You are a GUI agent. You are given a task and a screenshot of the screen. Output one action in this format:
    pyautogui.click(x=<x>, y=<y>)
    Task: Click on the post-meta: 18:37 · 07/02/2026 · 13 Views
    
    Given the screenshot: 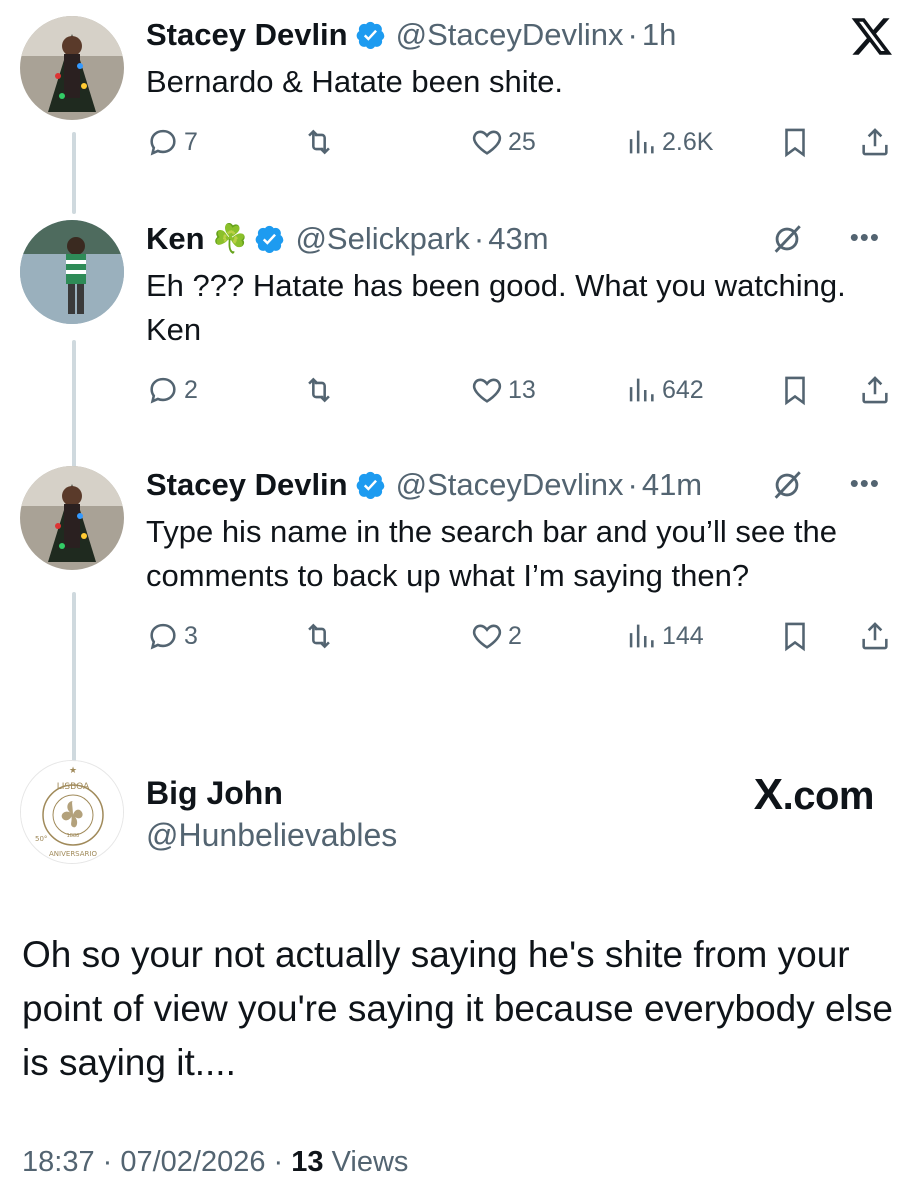 What is the action you would take?
    pyautogui.click(x=215, y=1162)
    